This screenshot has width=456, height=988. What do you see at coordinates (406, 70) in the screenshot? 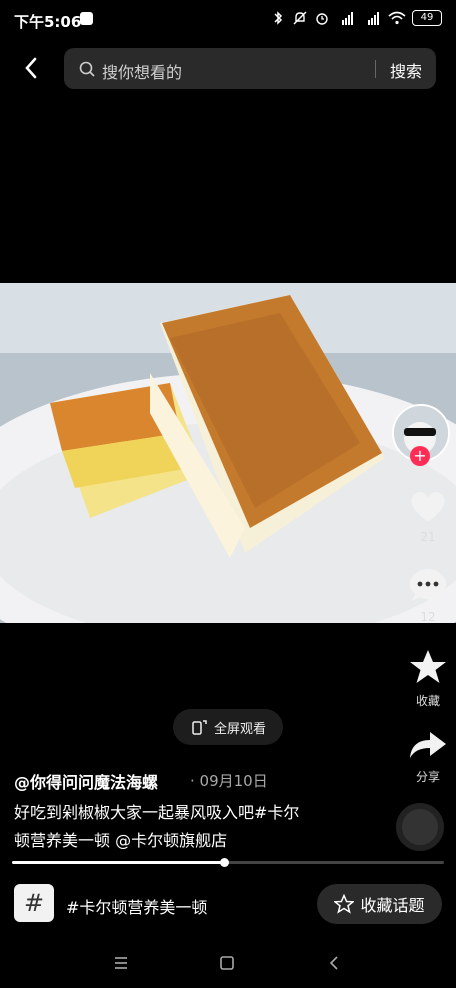
I see `search-button: 搜索` at bounding box center [406, 70].